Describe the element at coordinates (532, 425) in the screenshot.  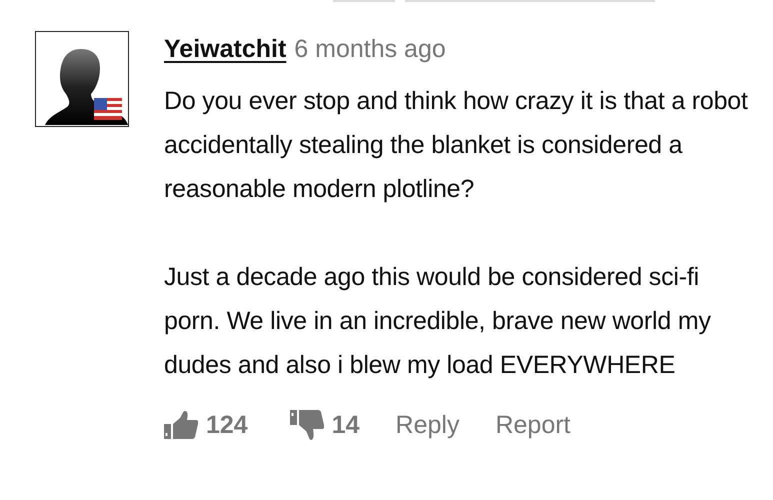
I see `action-link: Report` at that location.